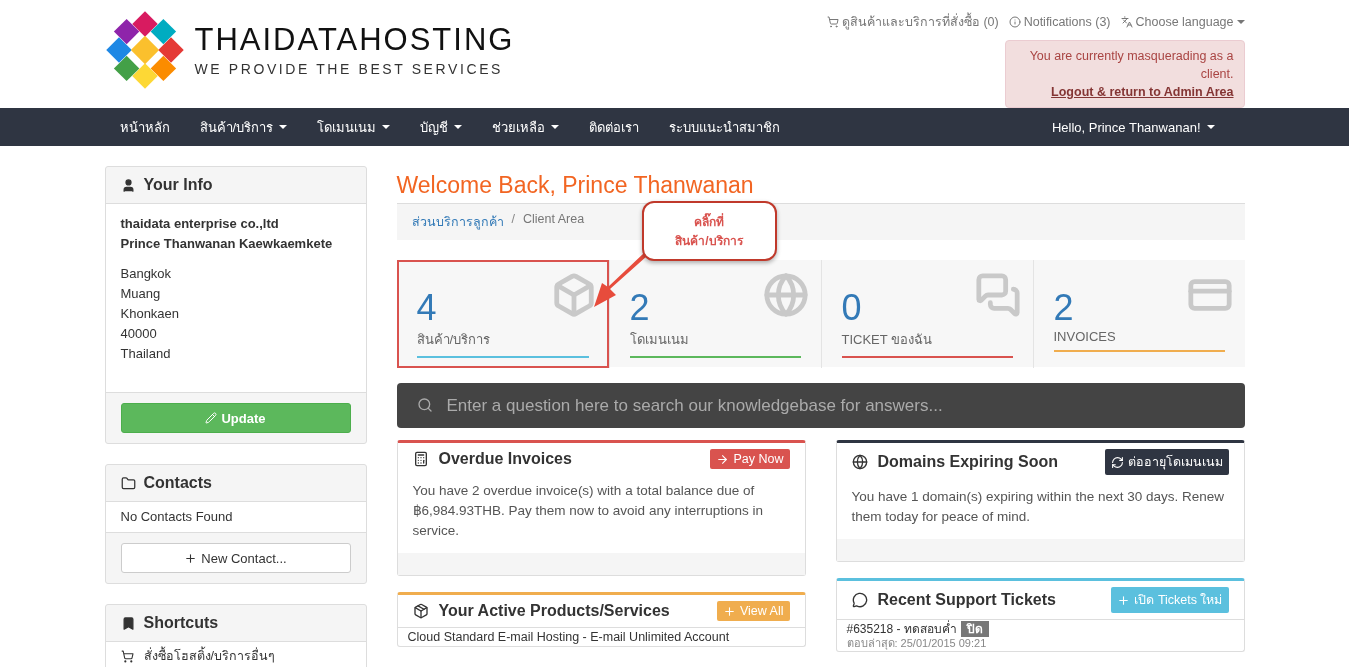  What do you see at coordinates (859, 600) in the screenshot?
I see `chat-icon` at bounding box center [859, 600].